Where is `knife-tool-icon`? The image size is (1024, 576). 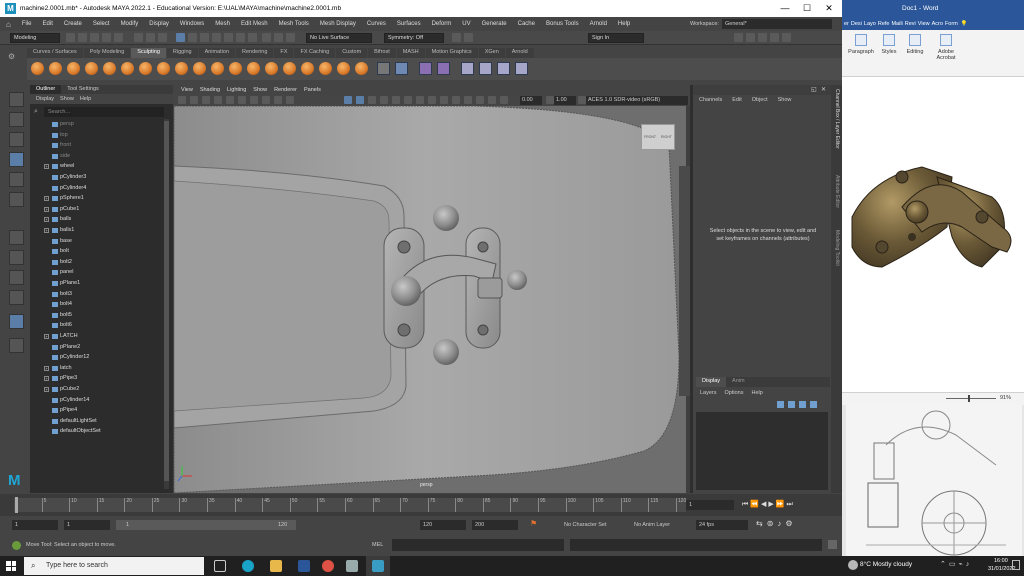
knife-tool-icon is located at coordinates (271, 68).